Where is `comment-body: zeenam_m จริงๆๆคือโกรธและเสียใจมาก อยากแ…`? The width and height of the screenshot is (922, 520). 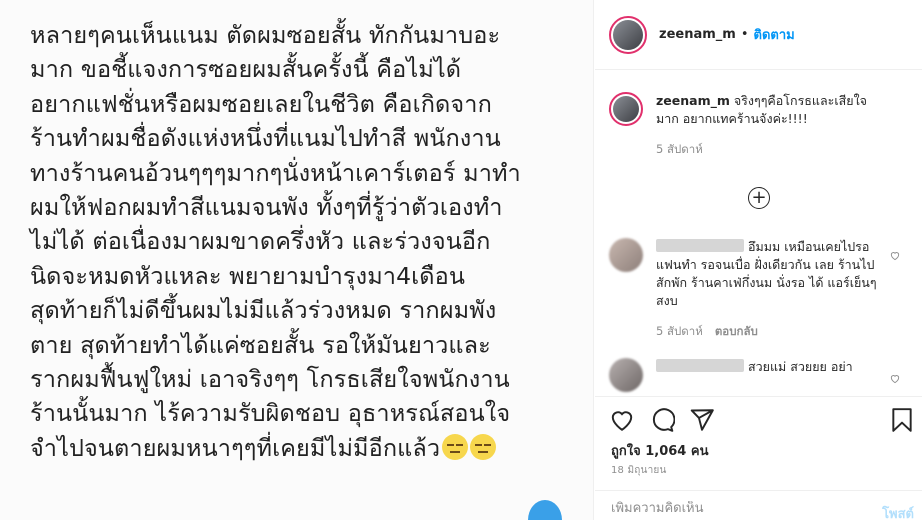
comment-body: zeenam_m จริงๆๆคือโกรธและเสียใจมาก อยากแ… is located at coordinates (771, 125).